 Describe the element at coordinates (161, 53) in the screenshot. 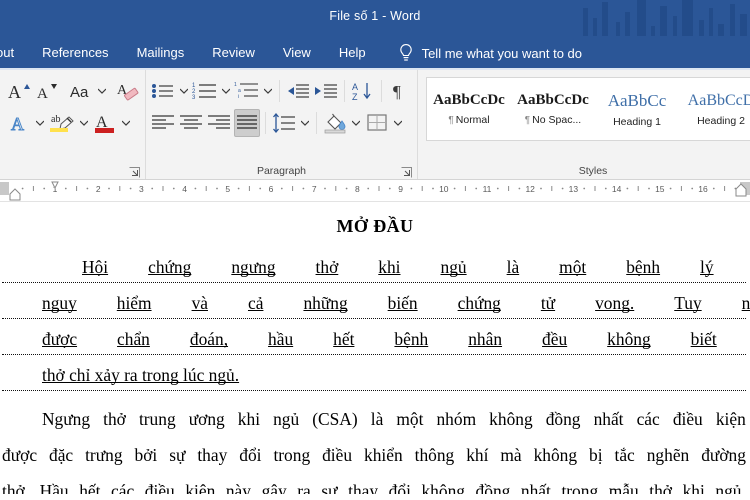

I see `tab-mailings: Mailings` at that location.